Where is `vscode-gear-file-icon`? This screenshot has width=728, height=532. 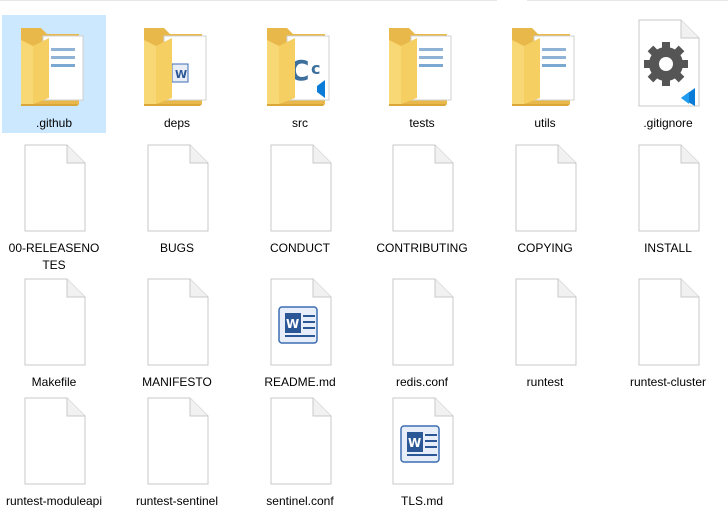
vscode-gear-file-icon is located at coordinates (669, 63).